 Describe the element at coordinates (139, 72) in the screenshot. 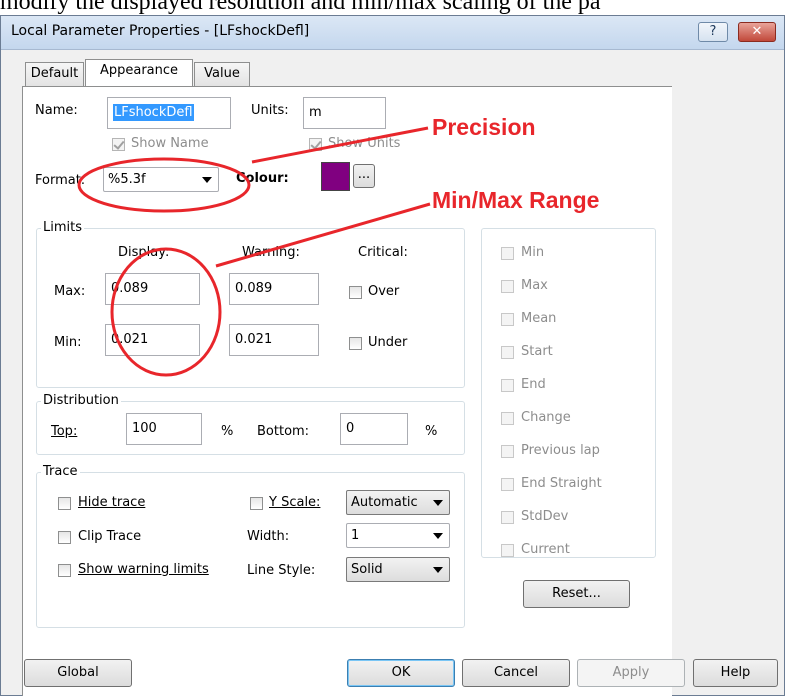

I see `tab-appearance: Appearance` at that location.